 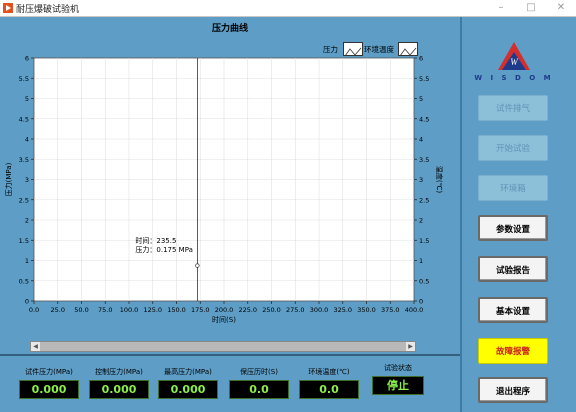 I want to click on x-tick-label: 200.0, so click(x=224, y=310).